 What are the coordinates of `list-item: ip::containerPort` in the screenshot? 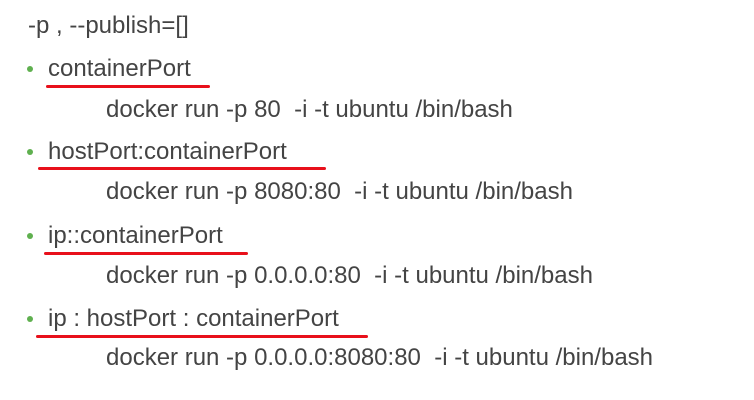 It's located at (377, 239).